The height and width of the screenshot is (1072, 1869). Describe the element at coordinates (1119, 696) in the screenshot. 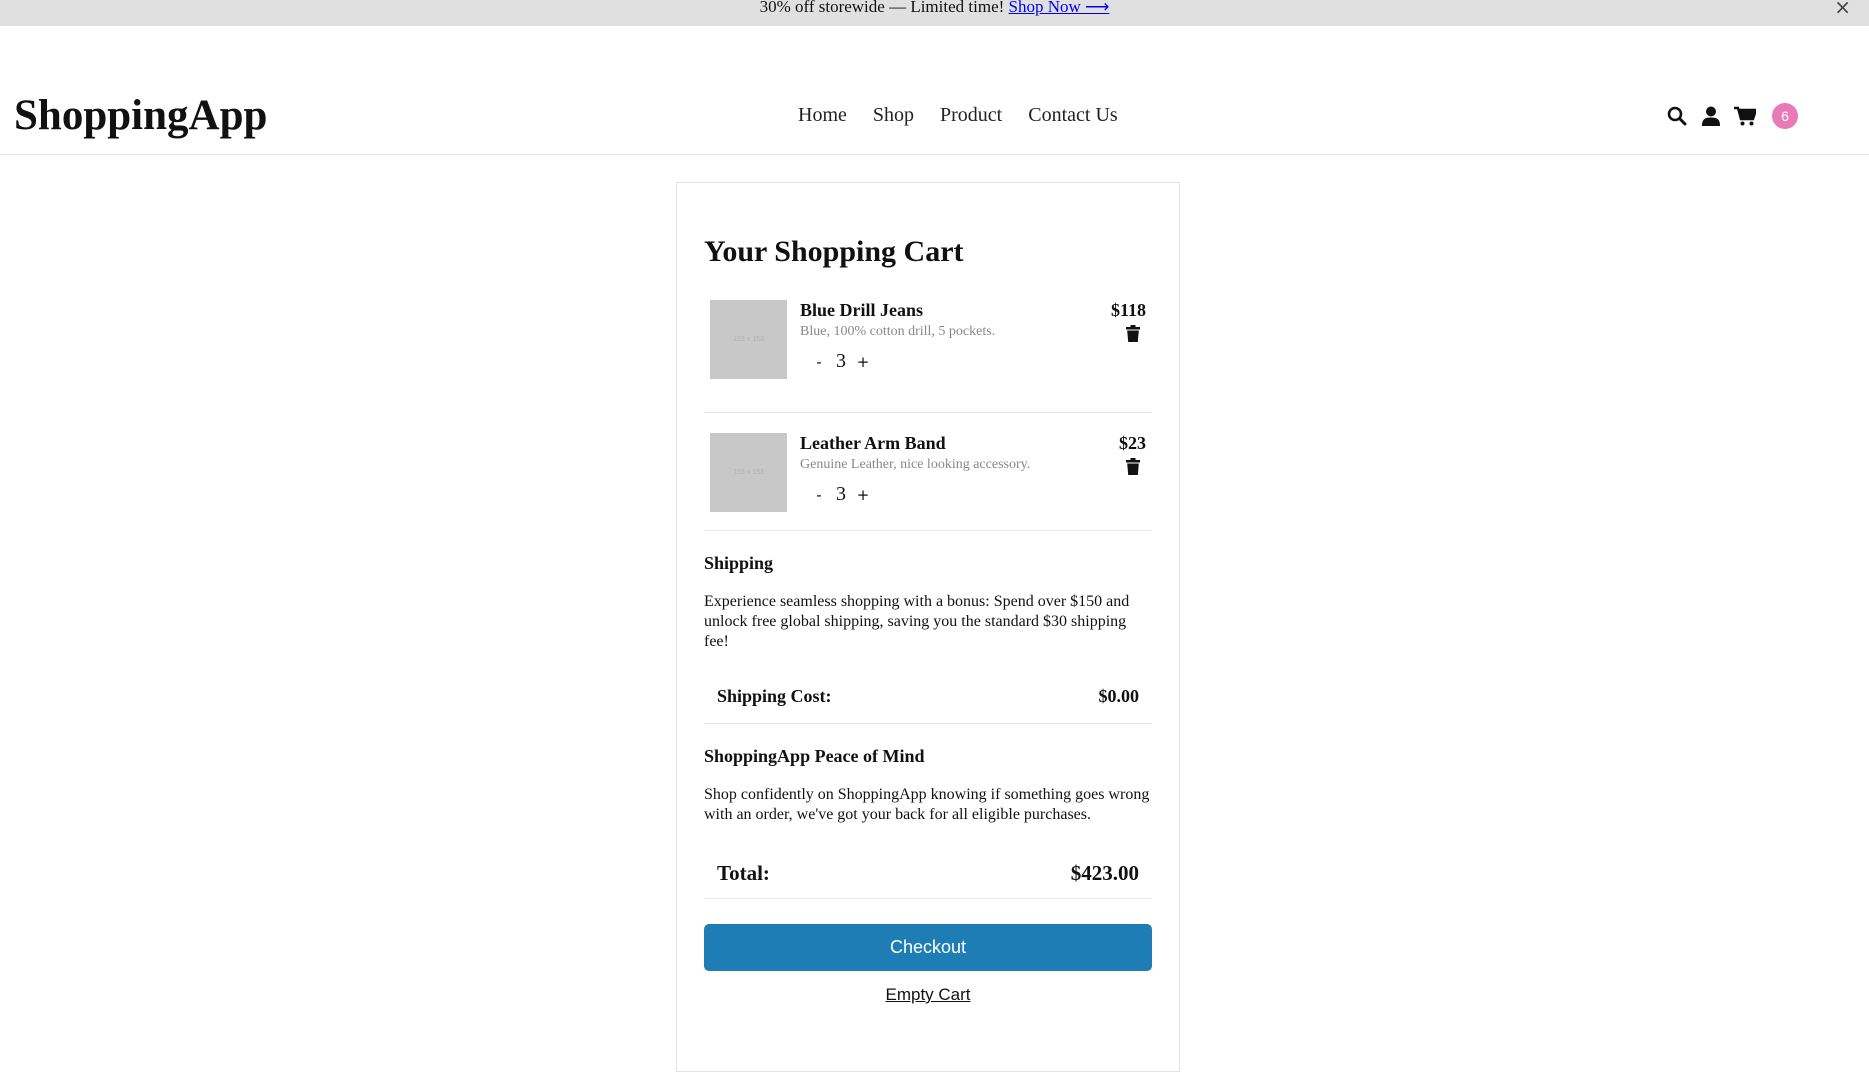

I see `shipping-cost-value: $0.00` at that location.